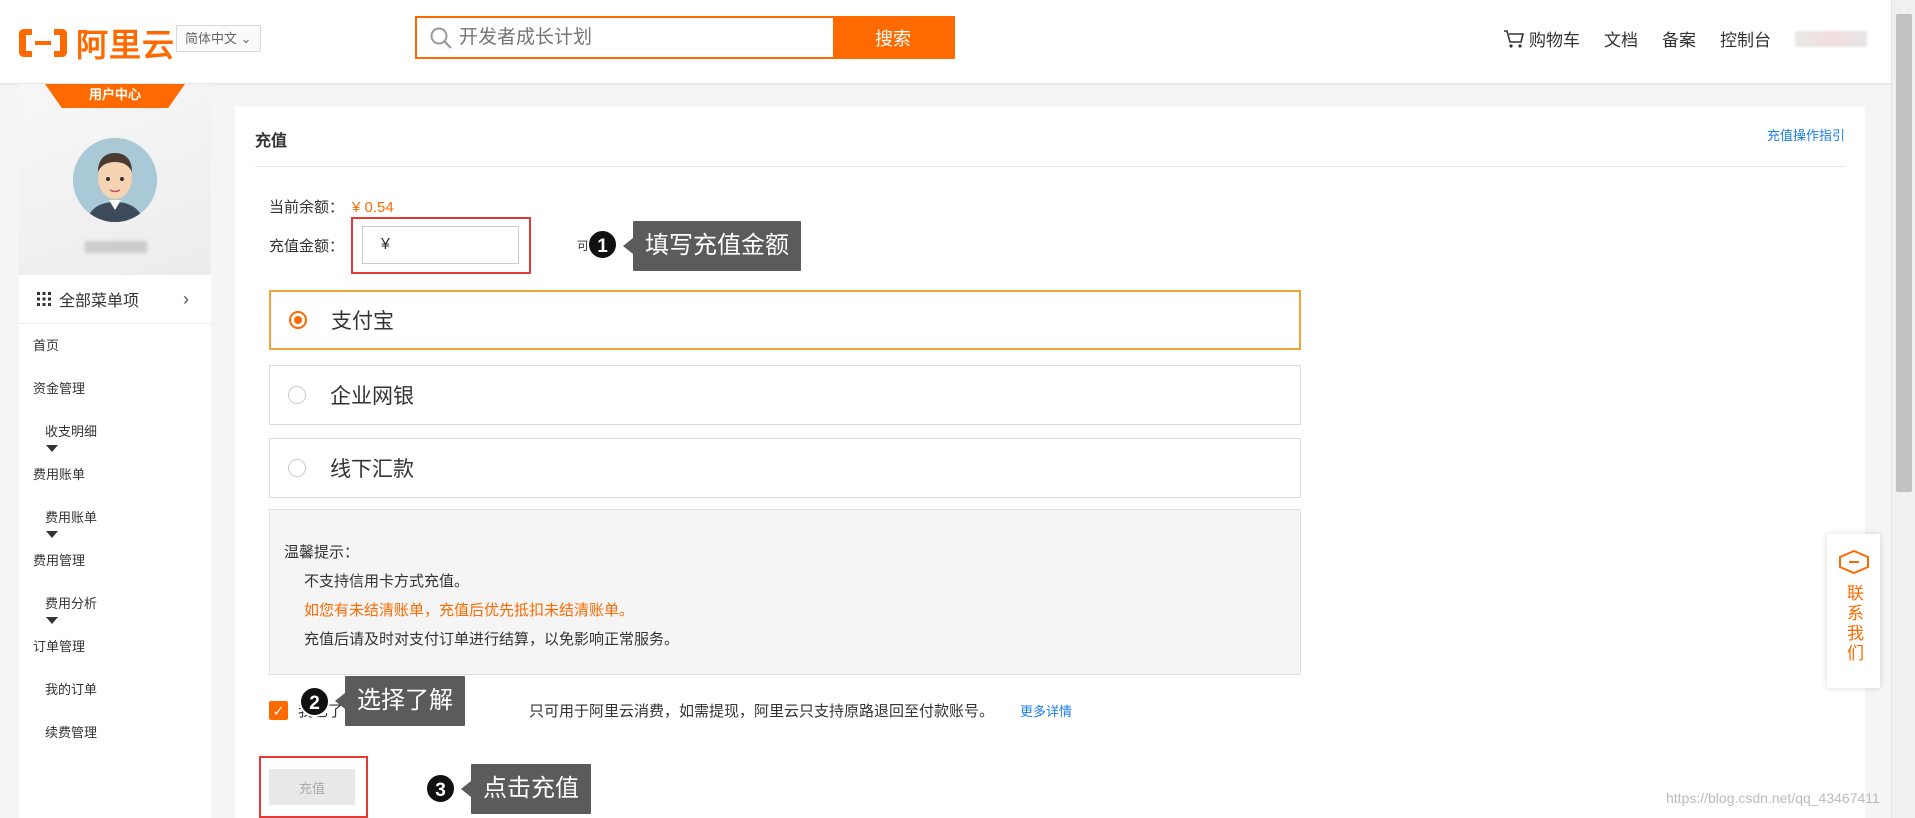  Describe the element at coordinates (115, 474) in the screenshot. I see `sidebar-item-billing: 费用账单` at that location.